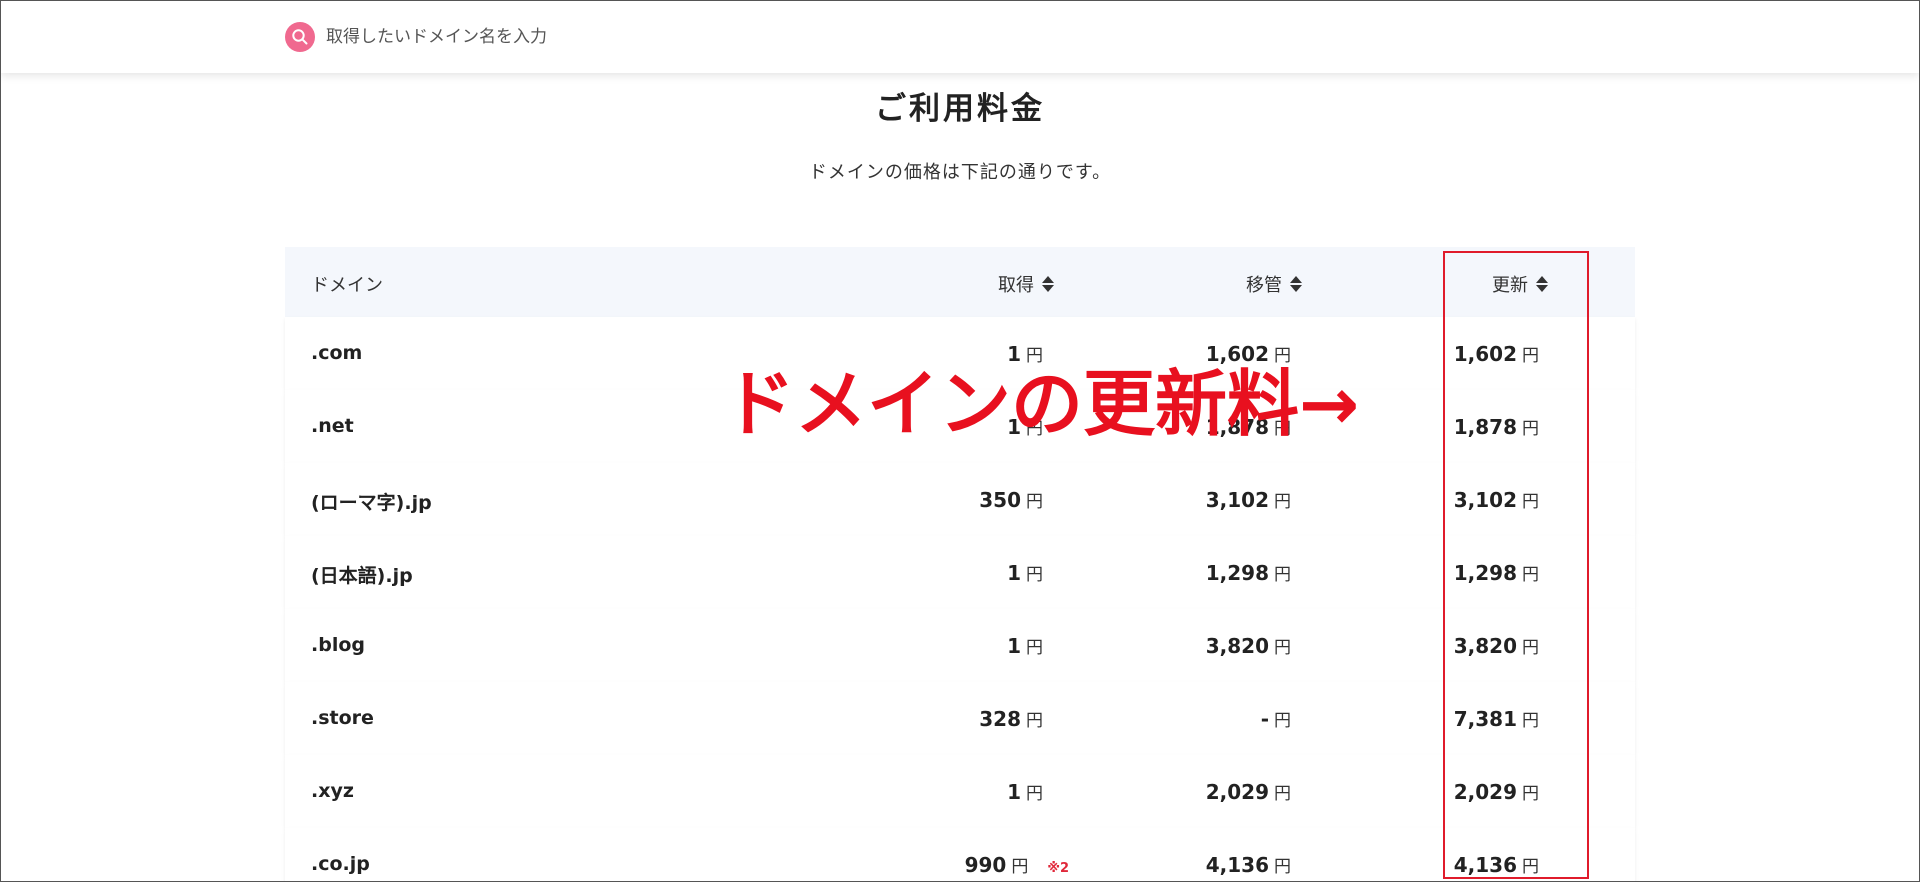 The image size is (1920, 882). What do you see at coordinates (960, 499) in the screenshot?
I see `table-row: (ローマ字).jp 350 円 3,102 円 3,102 円` at bounding box center [960, 499].